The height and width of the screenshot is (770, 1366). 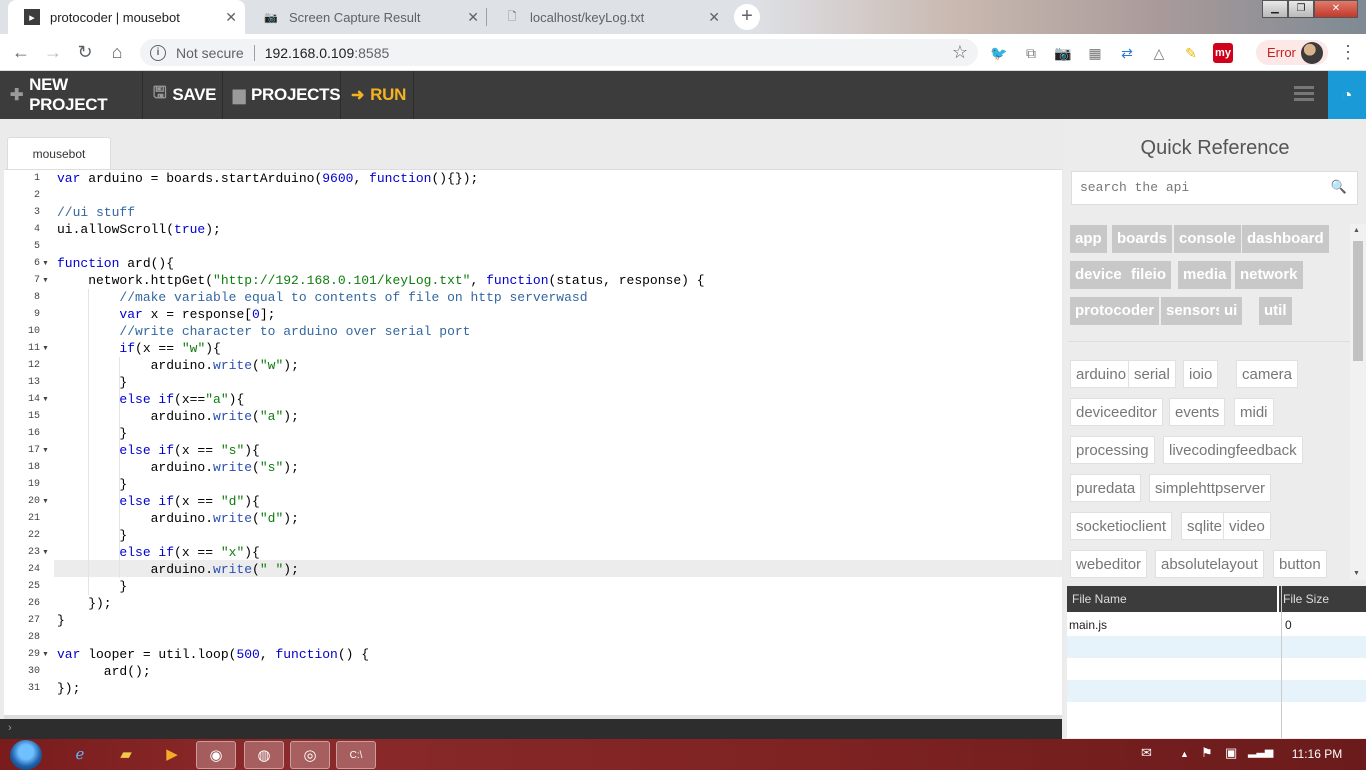 I want to click on media-player-icon: ▶, so click(x=172, y=755).